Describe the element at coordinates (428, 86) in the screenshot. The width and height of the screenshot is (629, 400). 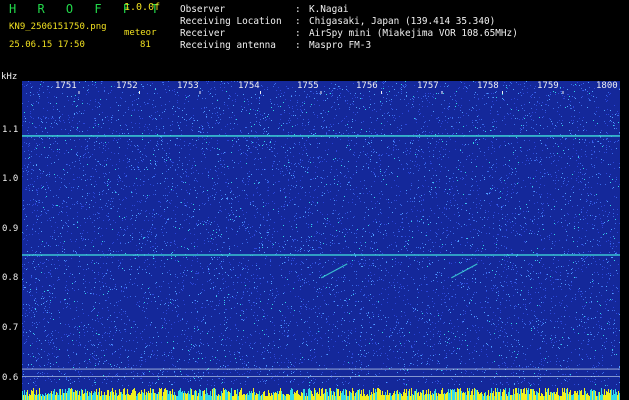
I see `x-tick-label: 1757` at that location.